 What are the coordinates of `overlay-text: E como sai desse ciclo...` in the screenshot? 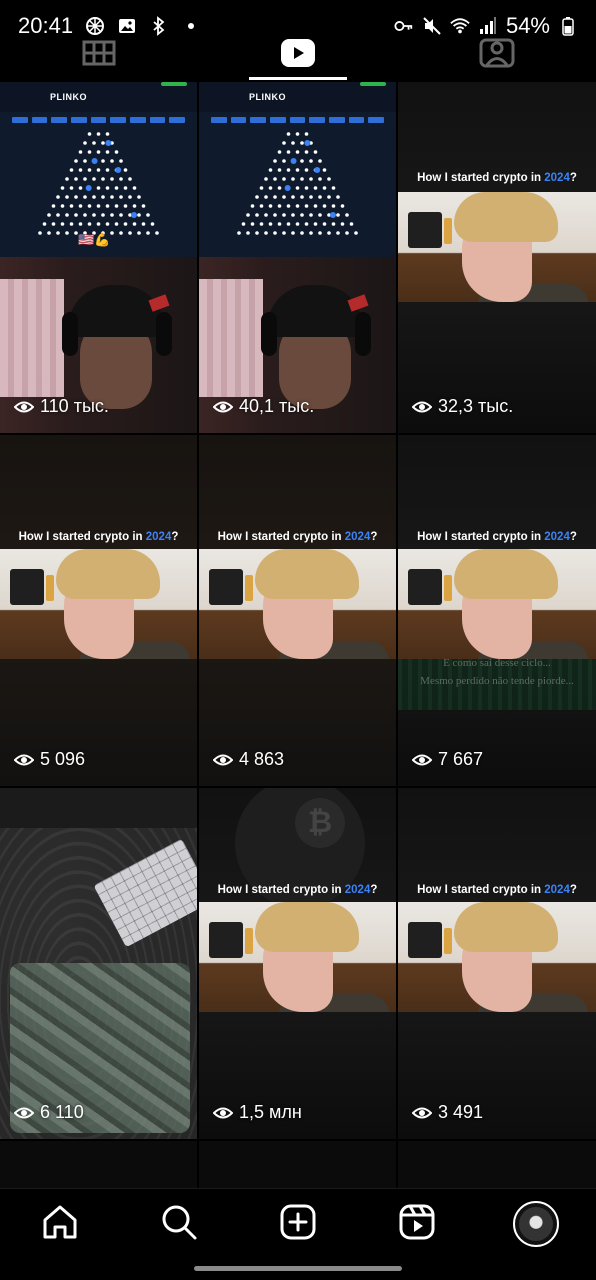 It's located at (497, 663).